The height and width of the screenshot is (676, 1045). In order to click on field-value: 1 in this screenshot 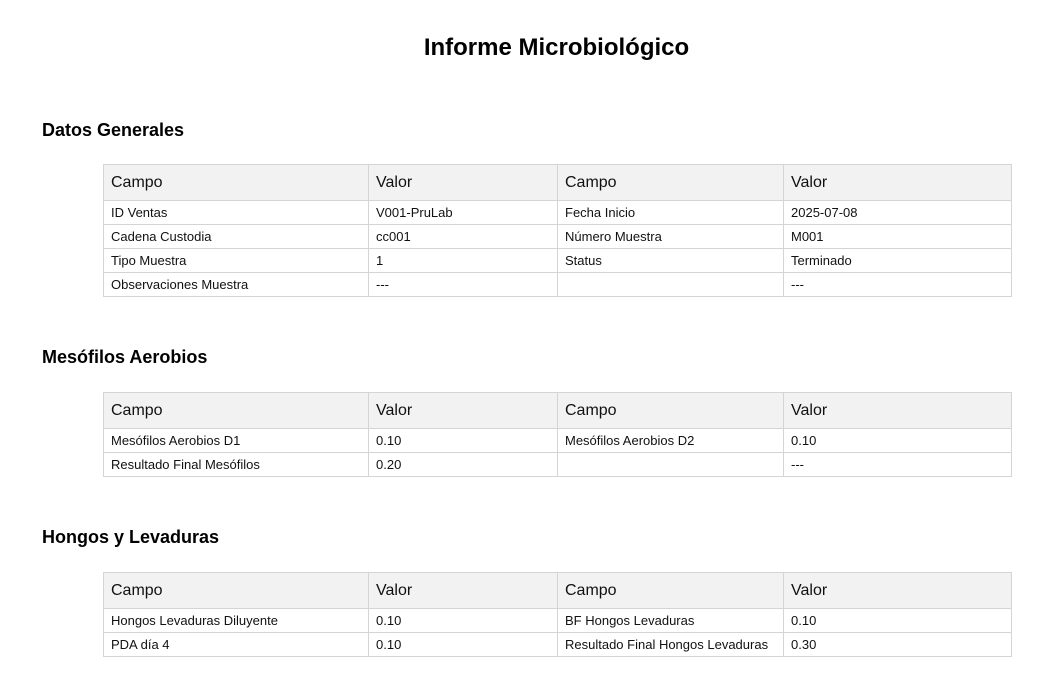, I will do `click(463, 260)`.